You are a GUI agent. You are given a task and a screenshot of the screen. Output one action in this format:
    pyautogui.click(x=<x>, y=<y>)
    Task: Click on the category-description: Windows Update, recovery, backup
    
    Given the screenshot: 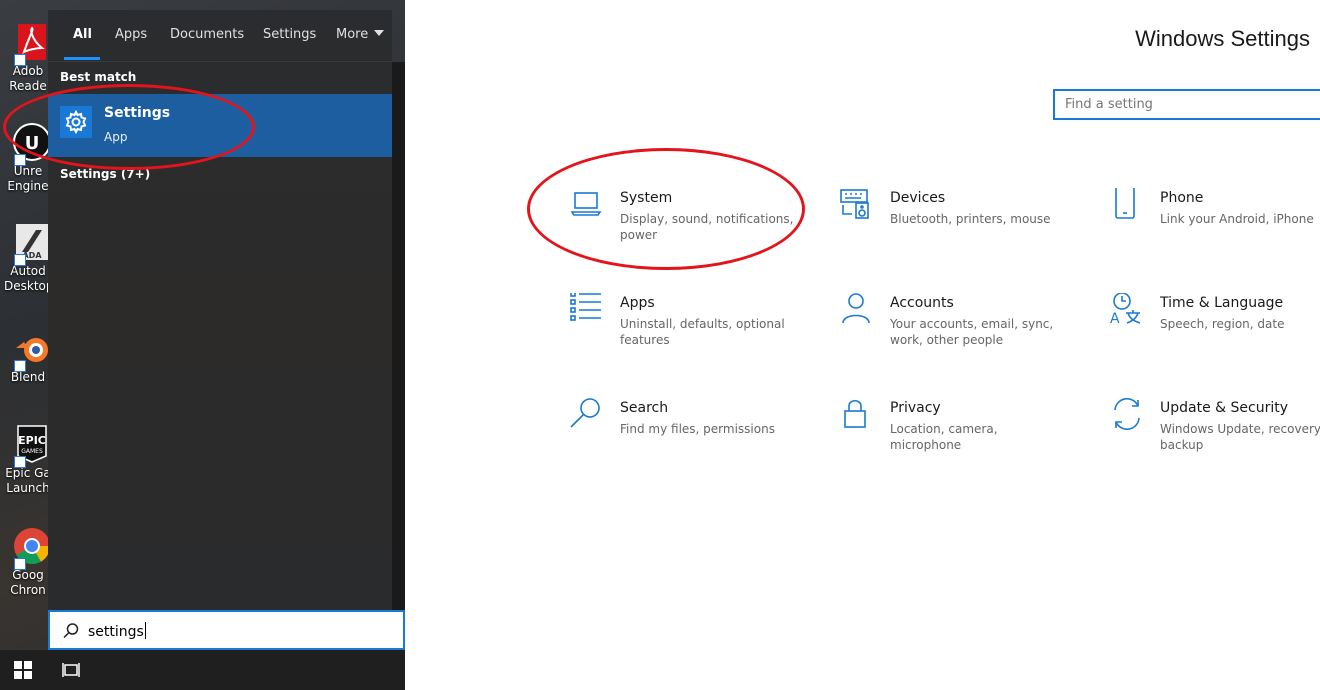 What is the action you would take?
    pyautogui.click(x=1240, y=437)
    